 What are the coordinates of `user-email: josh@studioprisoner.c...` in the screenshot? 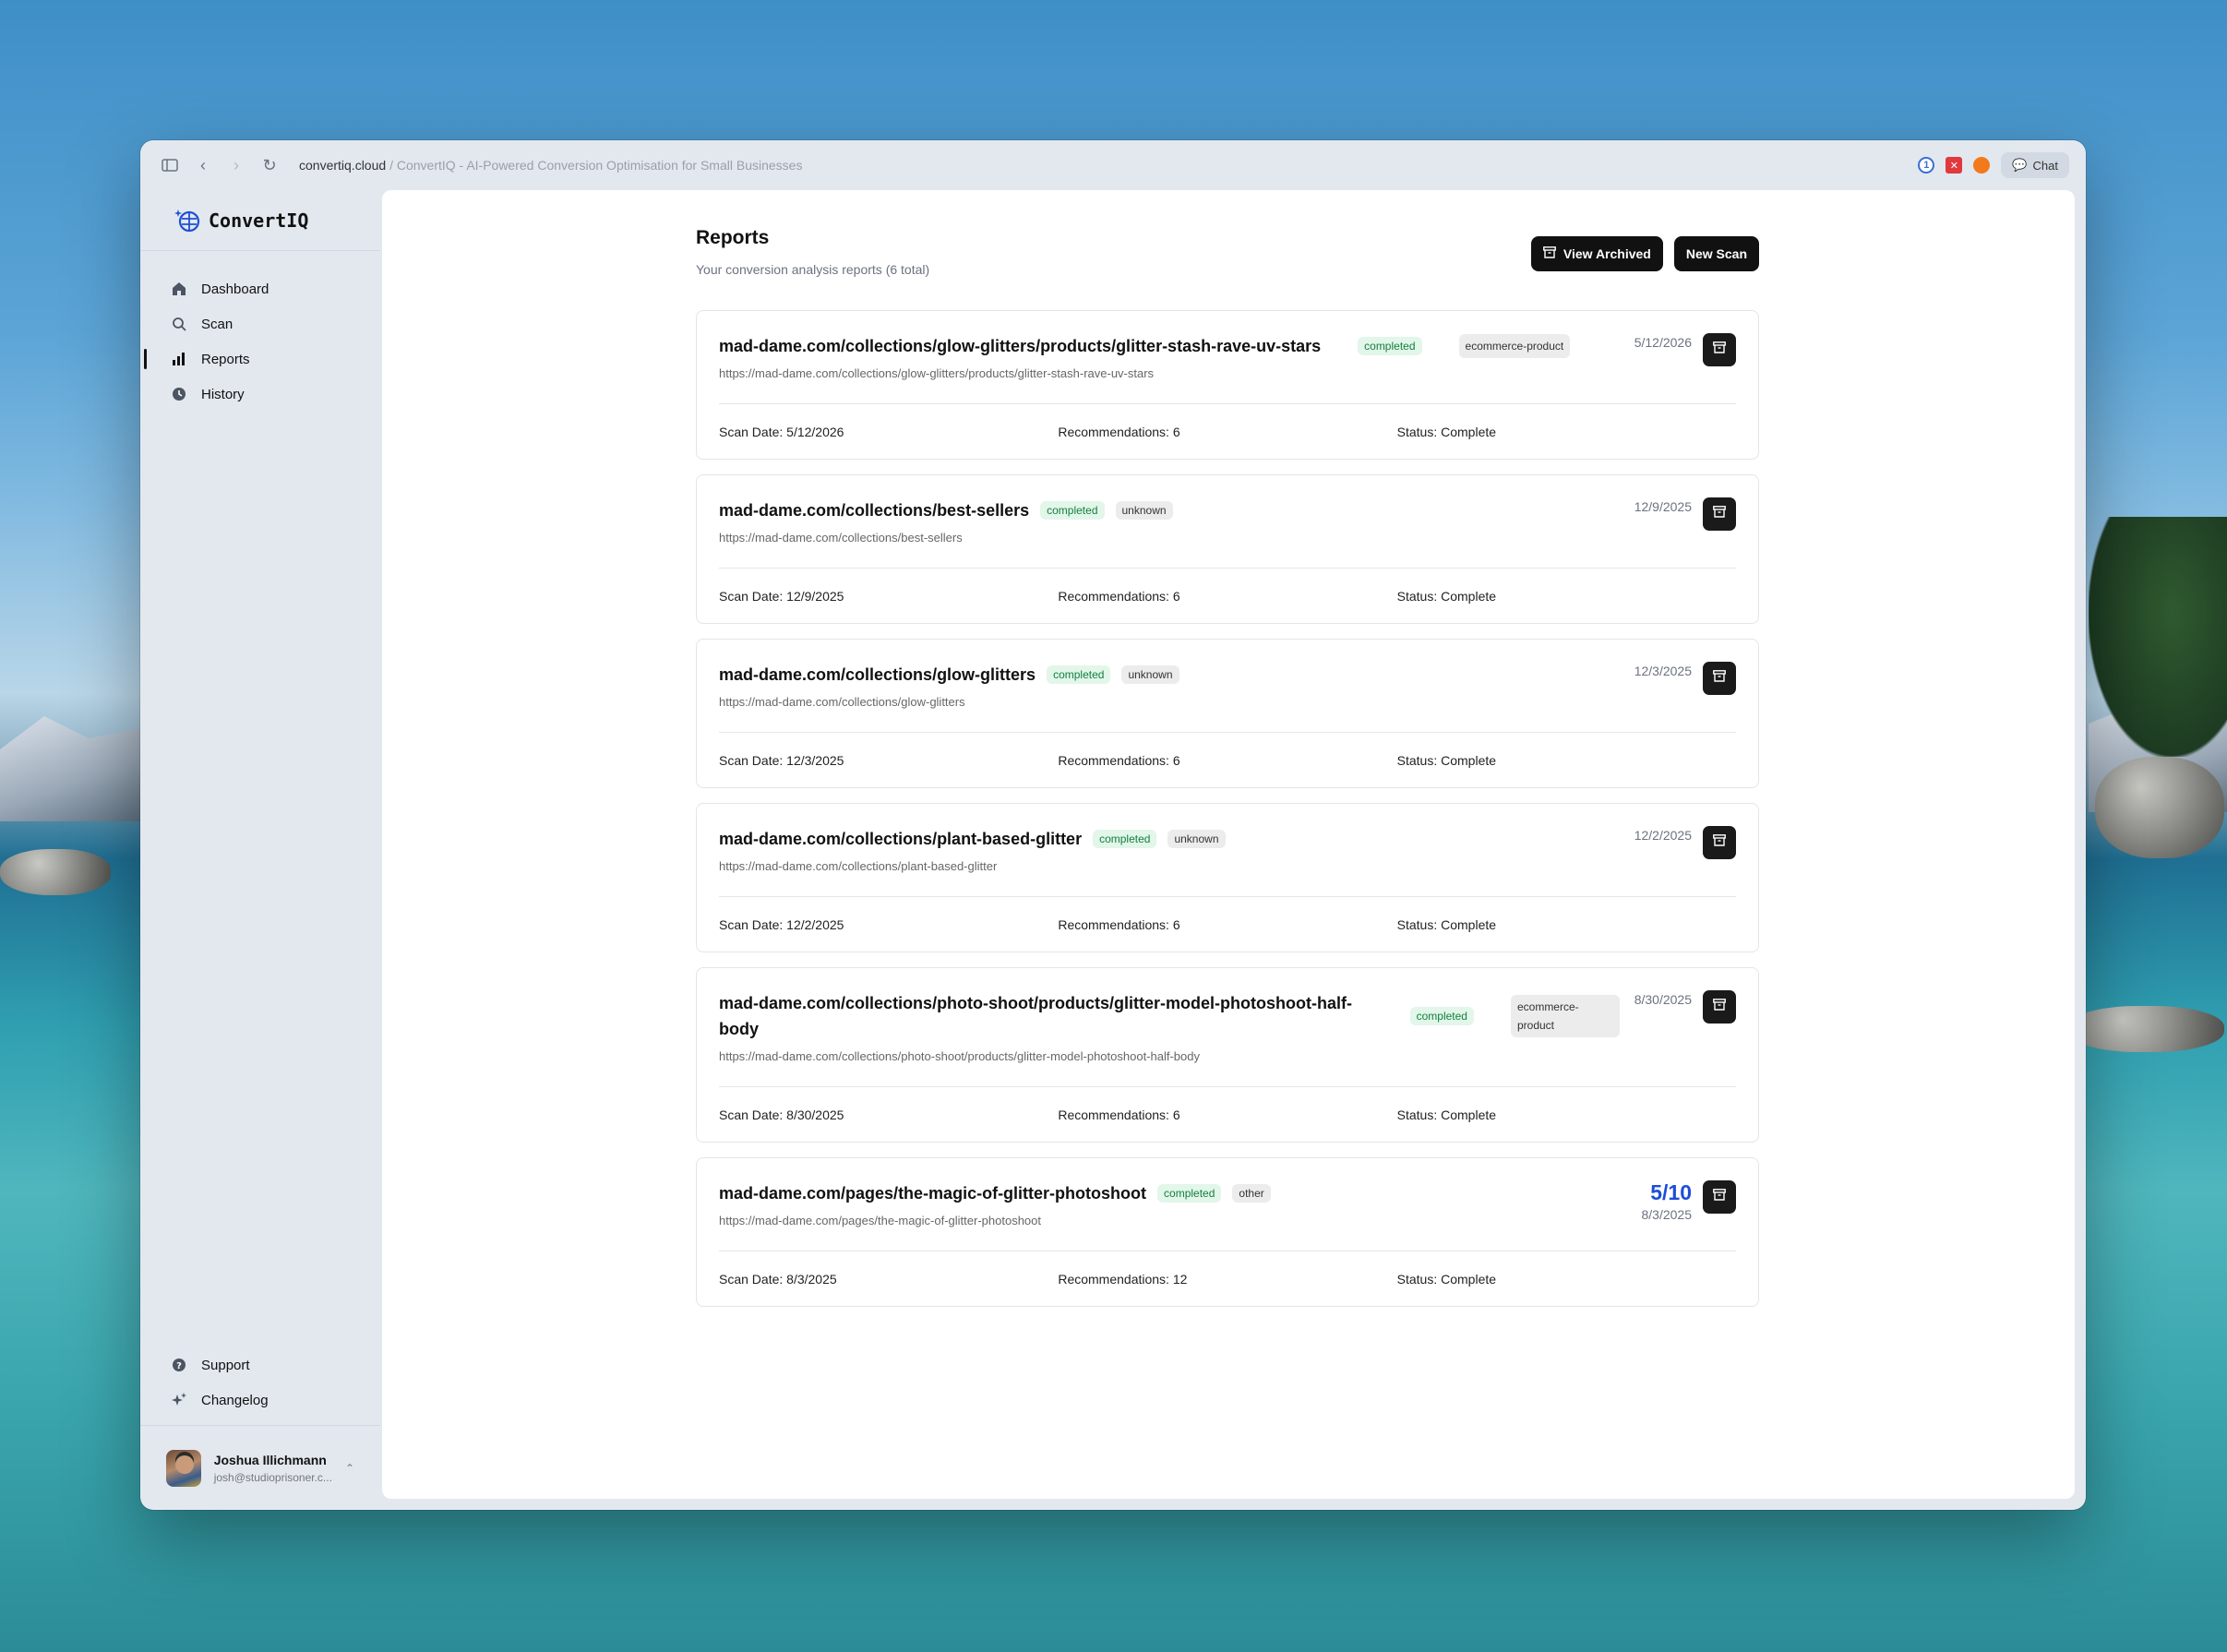 It's located at (273, 1477).